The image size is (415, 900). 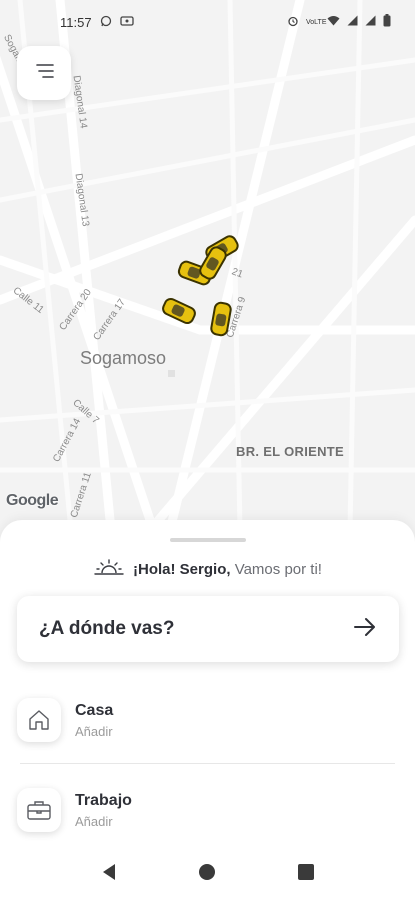 What do you see at coordinates (208, 540) in the screenshot?
I see `sheet-drag-handle` at bounding box center [208, 540].